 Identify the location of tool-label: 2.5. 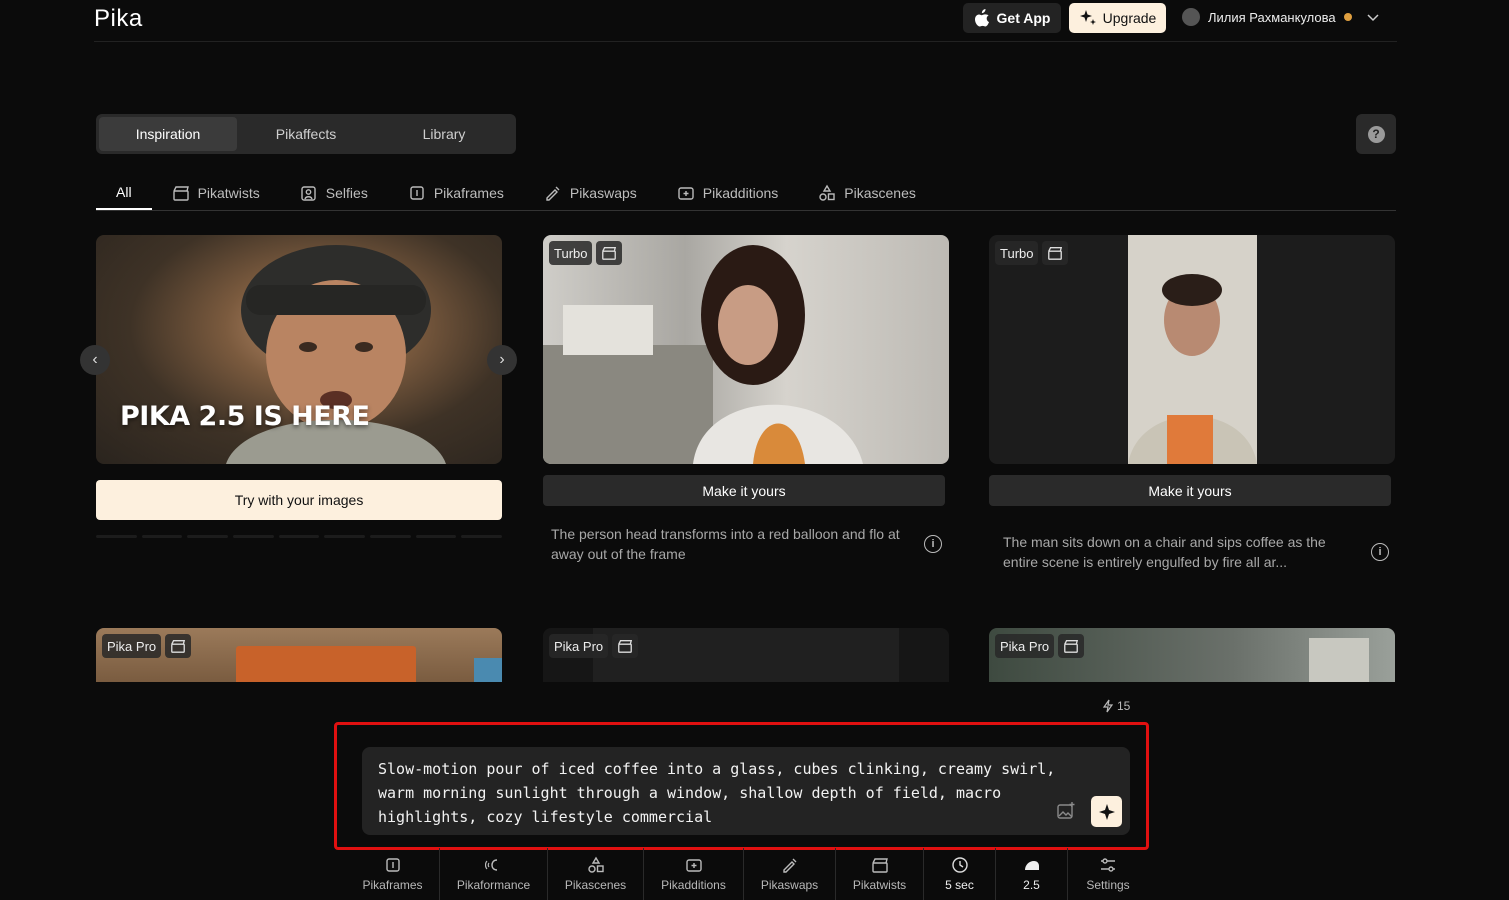
(1031, 885).